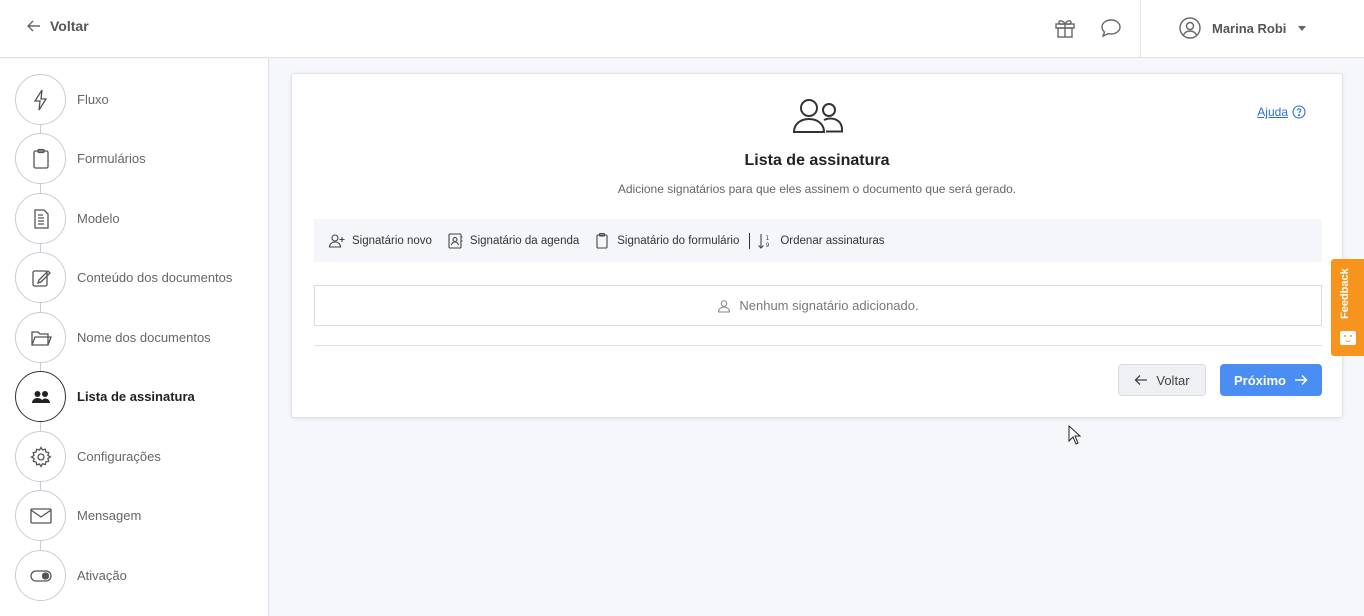  I want to click on agenda-signer-button: Signatário da agenda, so click(512, 241).